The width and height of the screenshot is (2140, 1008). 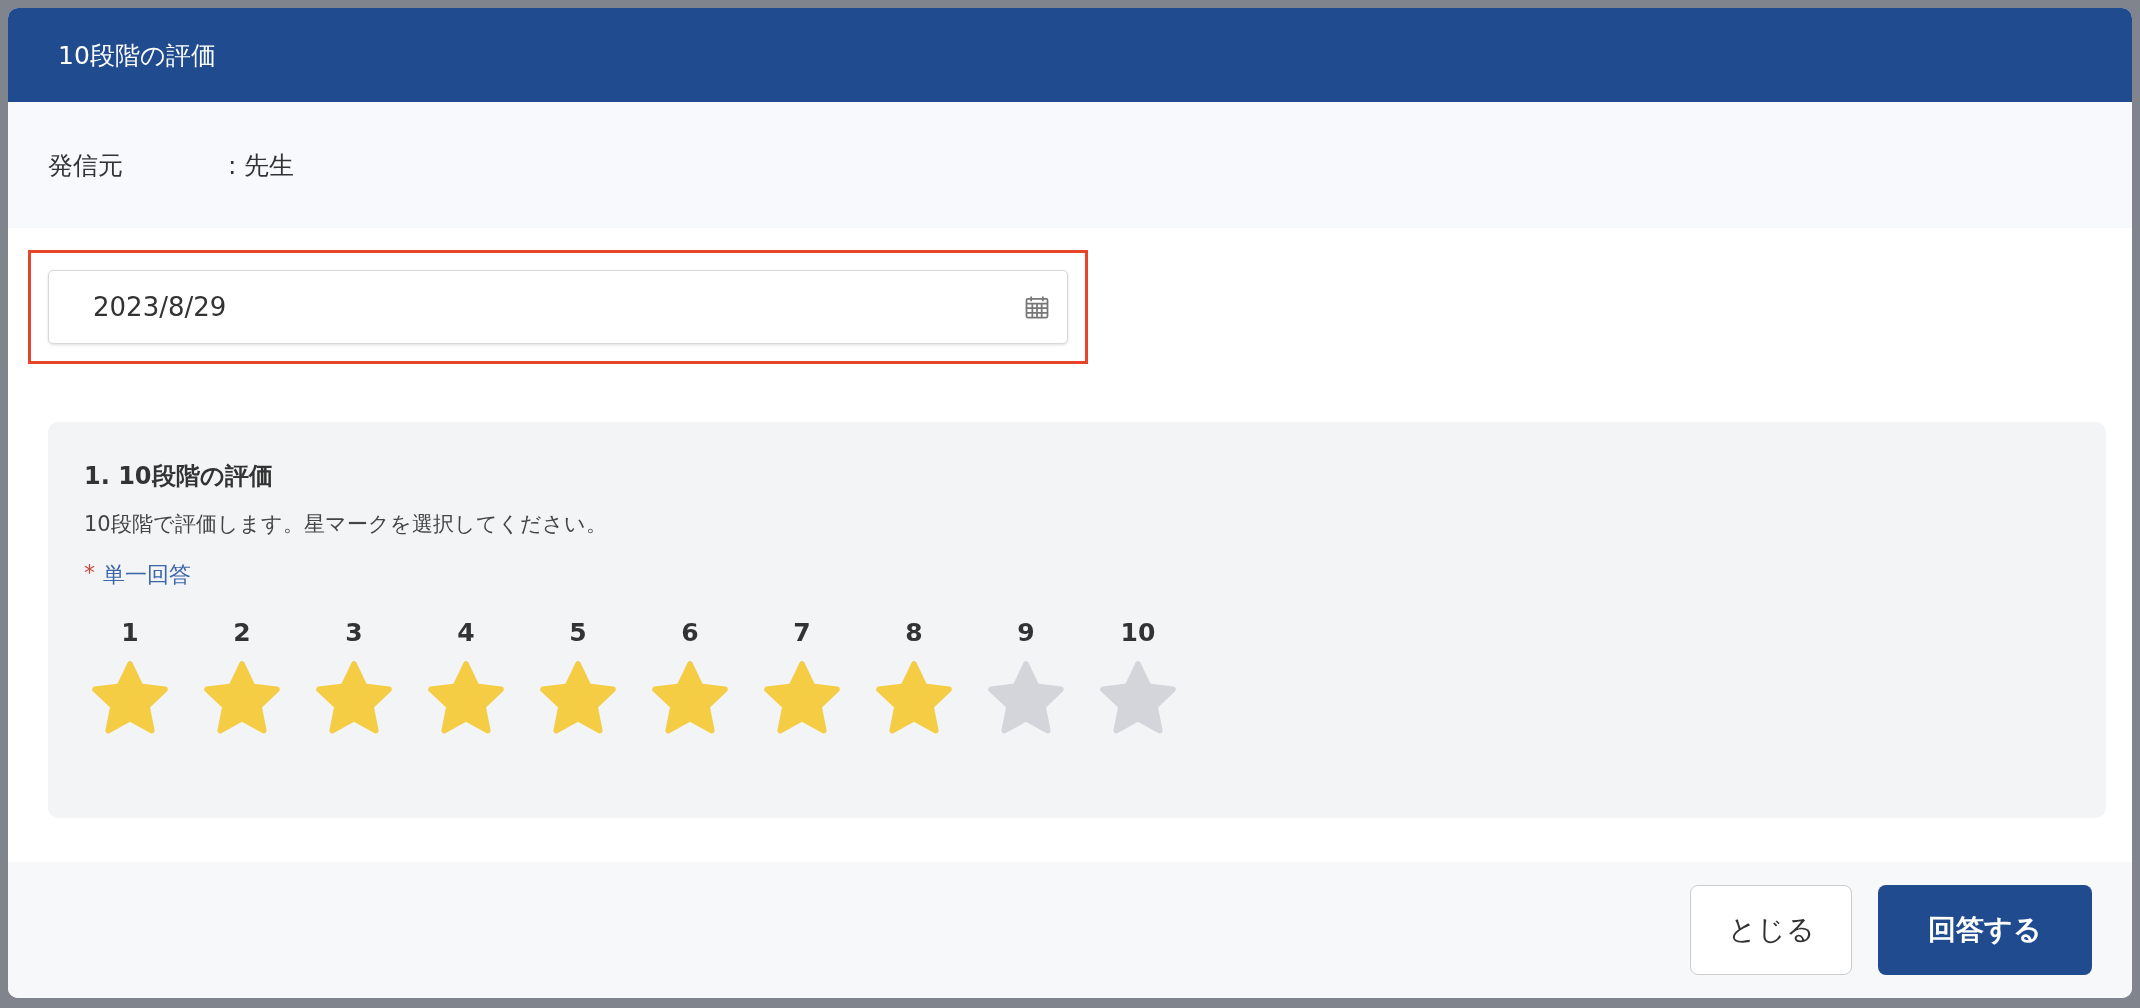 What do you see at coordinates (346, 524) in the screenshot?
I see `question-description: 10段階で評価します。星マークを選択してください。` at bounding box center [346, 524].